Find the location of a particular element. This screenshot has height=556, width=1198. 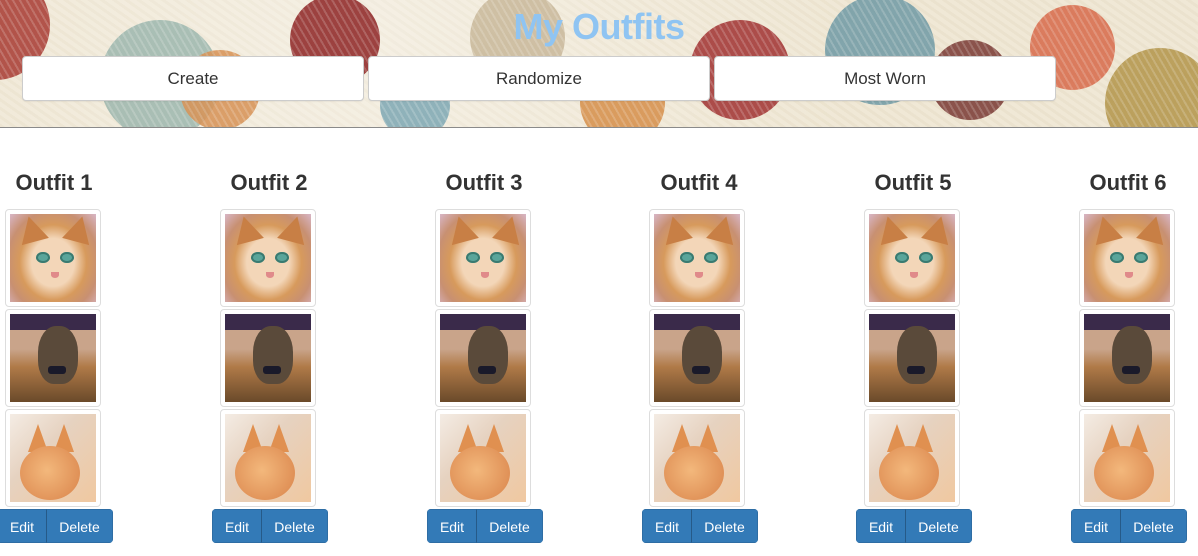

outfit-title: Outfit 6 is located at coordinates (1128, 182).